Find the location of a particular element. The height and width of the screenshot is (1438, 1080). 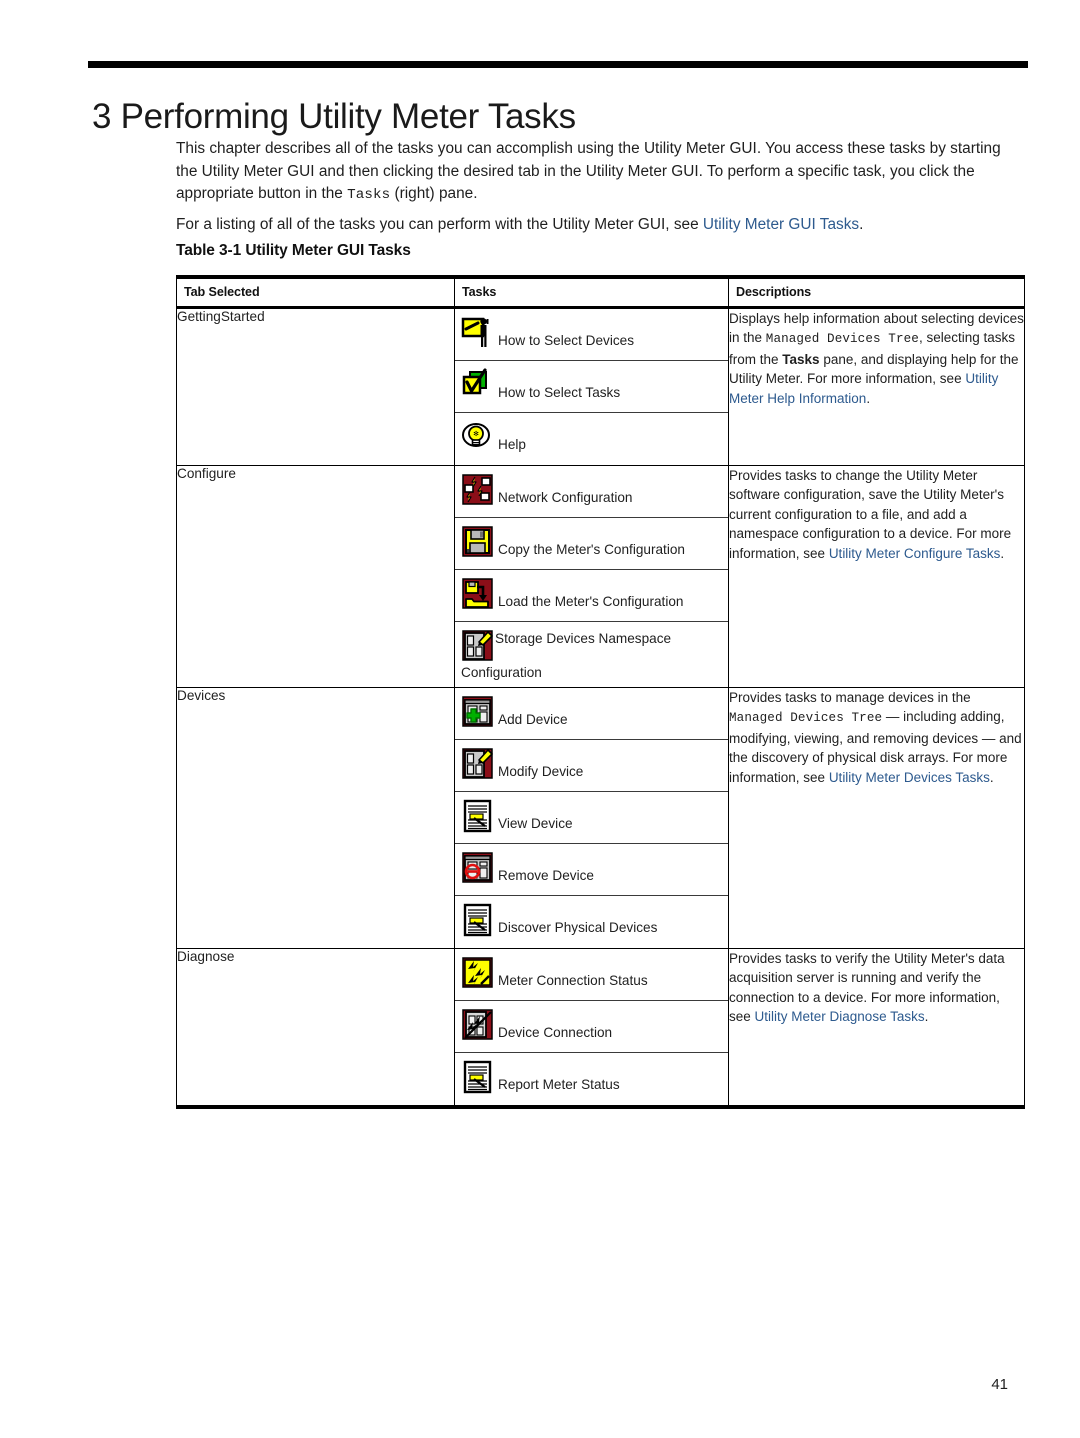

task-item-network-configuration: Network Configuration is located at coordinates (591, 492).